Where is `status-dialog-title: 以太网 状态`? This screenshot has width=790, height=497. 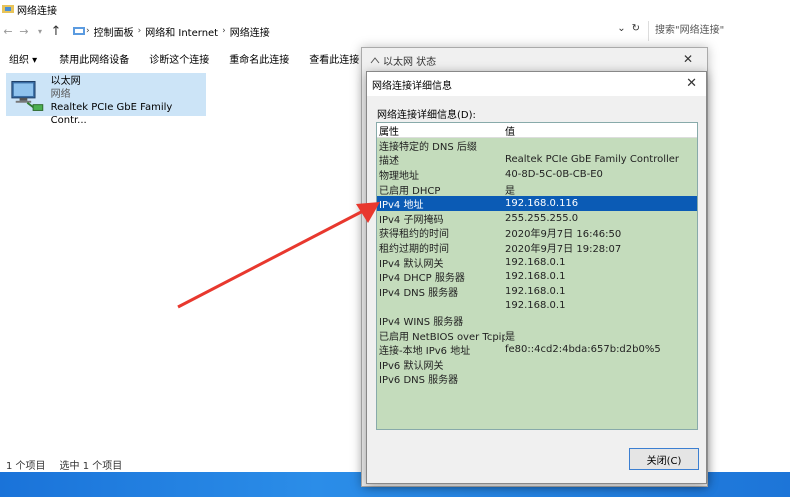 status-dialog-title: 以太网 状态 is located at coordinates (410, 62).